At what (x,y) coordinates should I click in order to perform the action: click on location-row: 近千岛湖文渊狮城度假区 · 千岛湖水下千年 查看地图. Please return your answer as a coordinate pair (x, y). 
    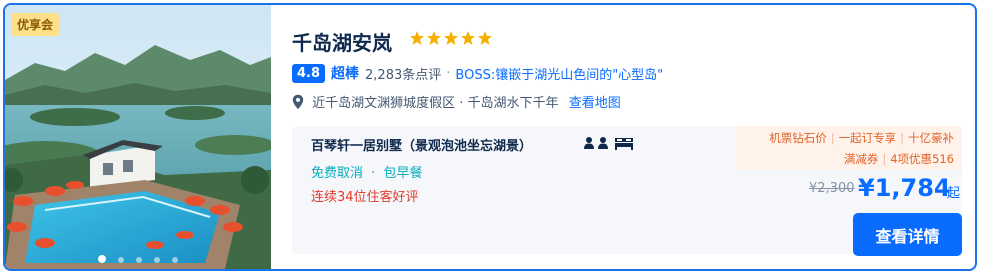
    Looking at the image, I should click on (456, 102).